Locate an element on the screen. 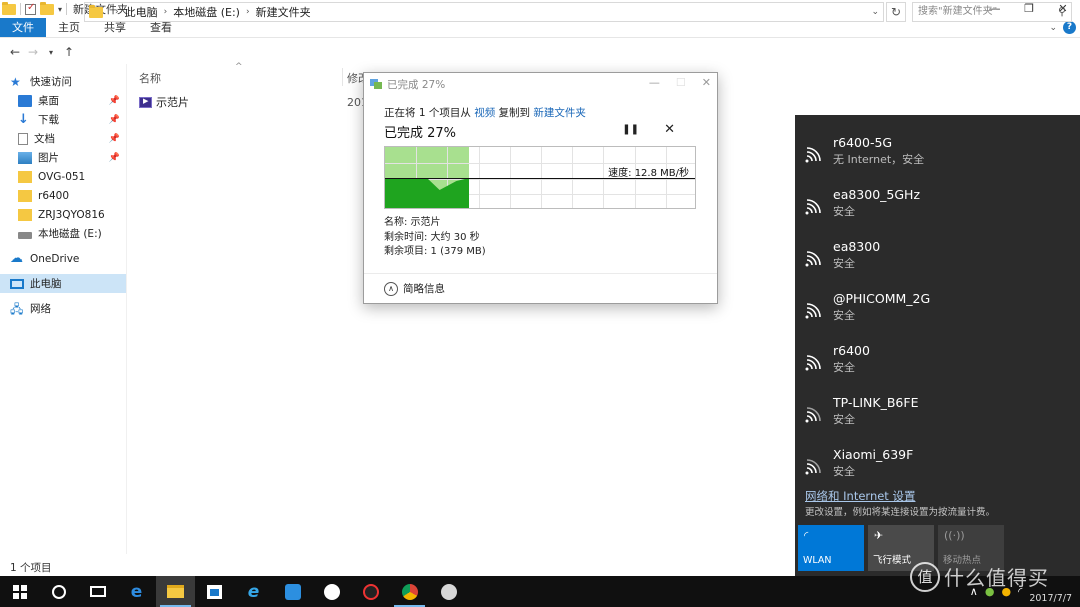 This screenshot has height=607, width=1080. taskbar-chrome is located at coordinates (409, 591).